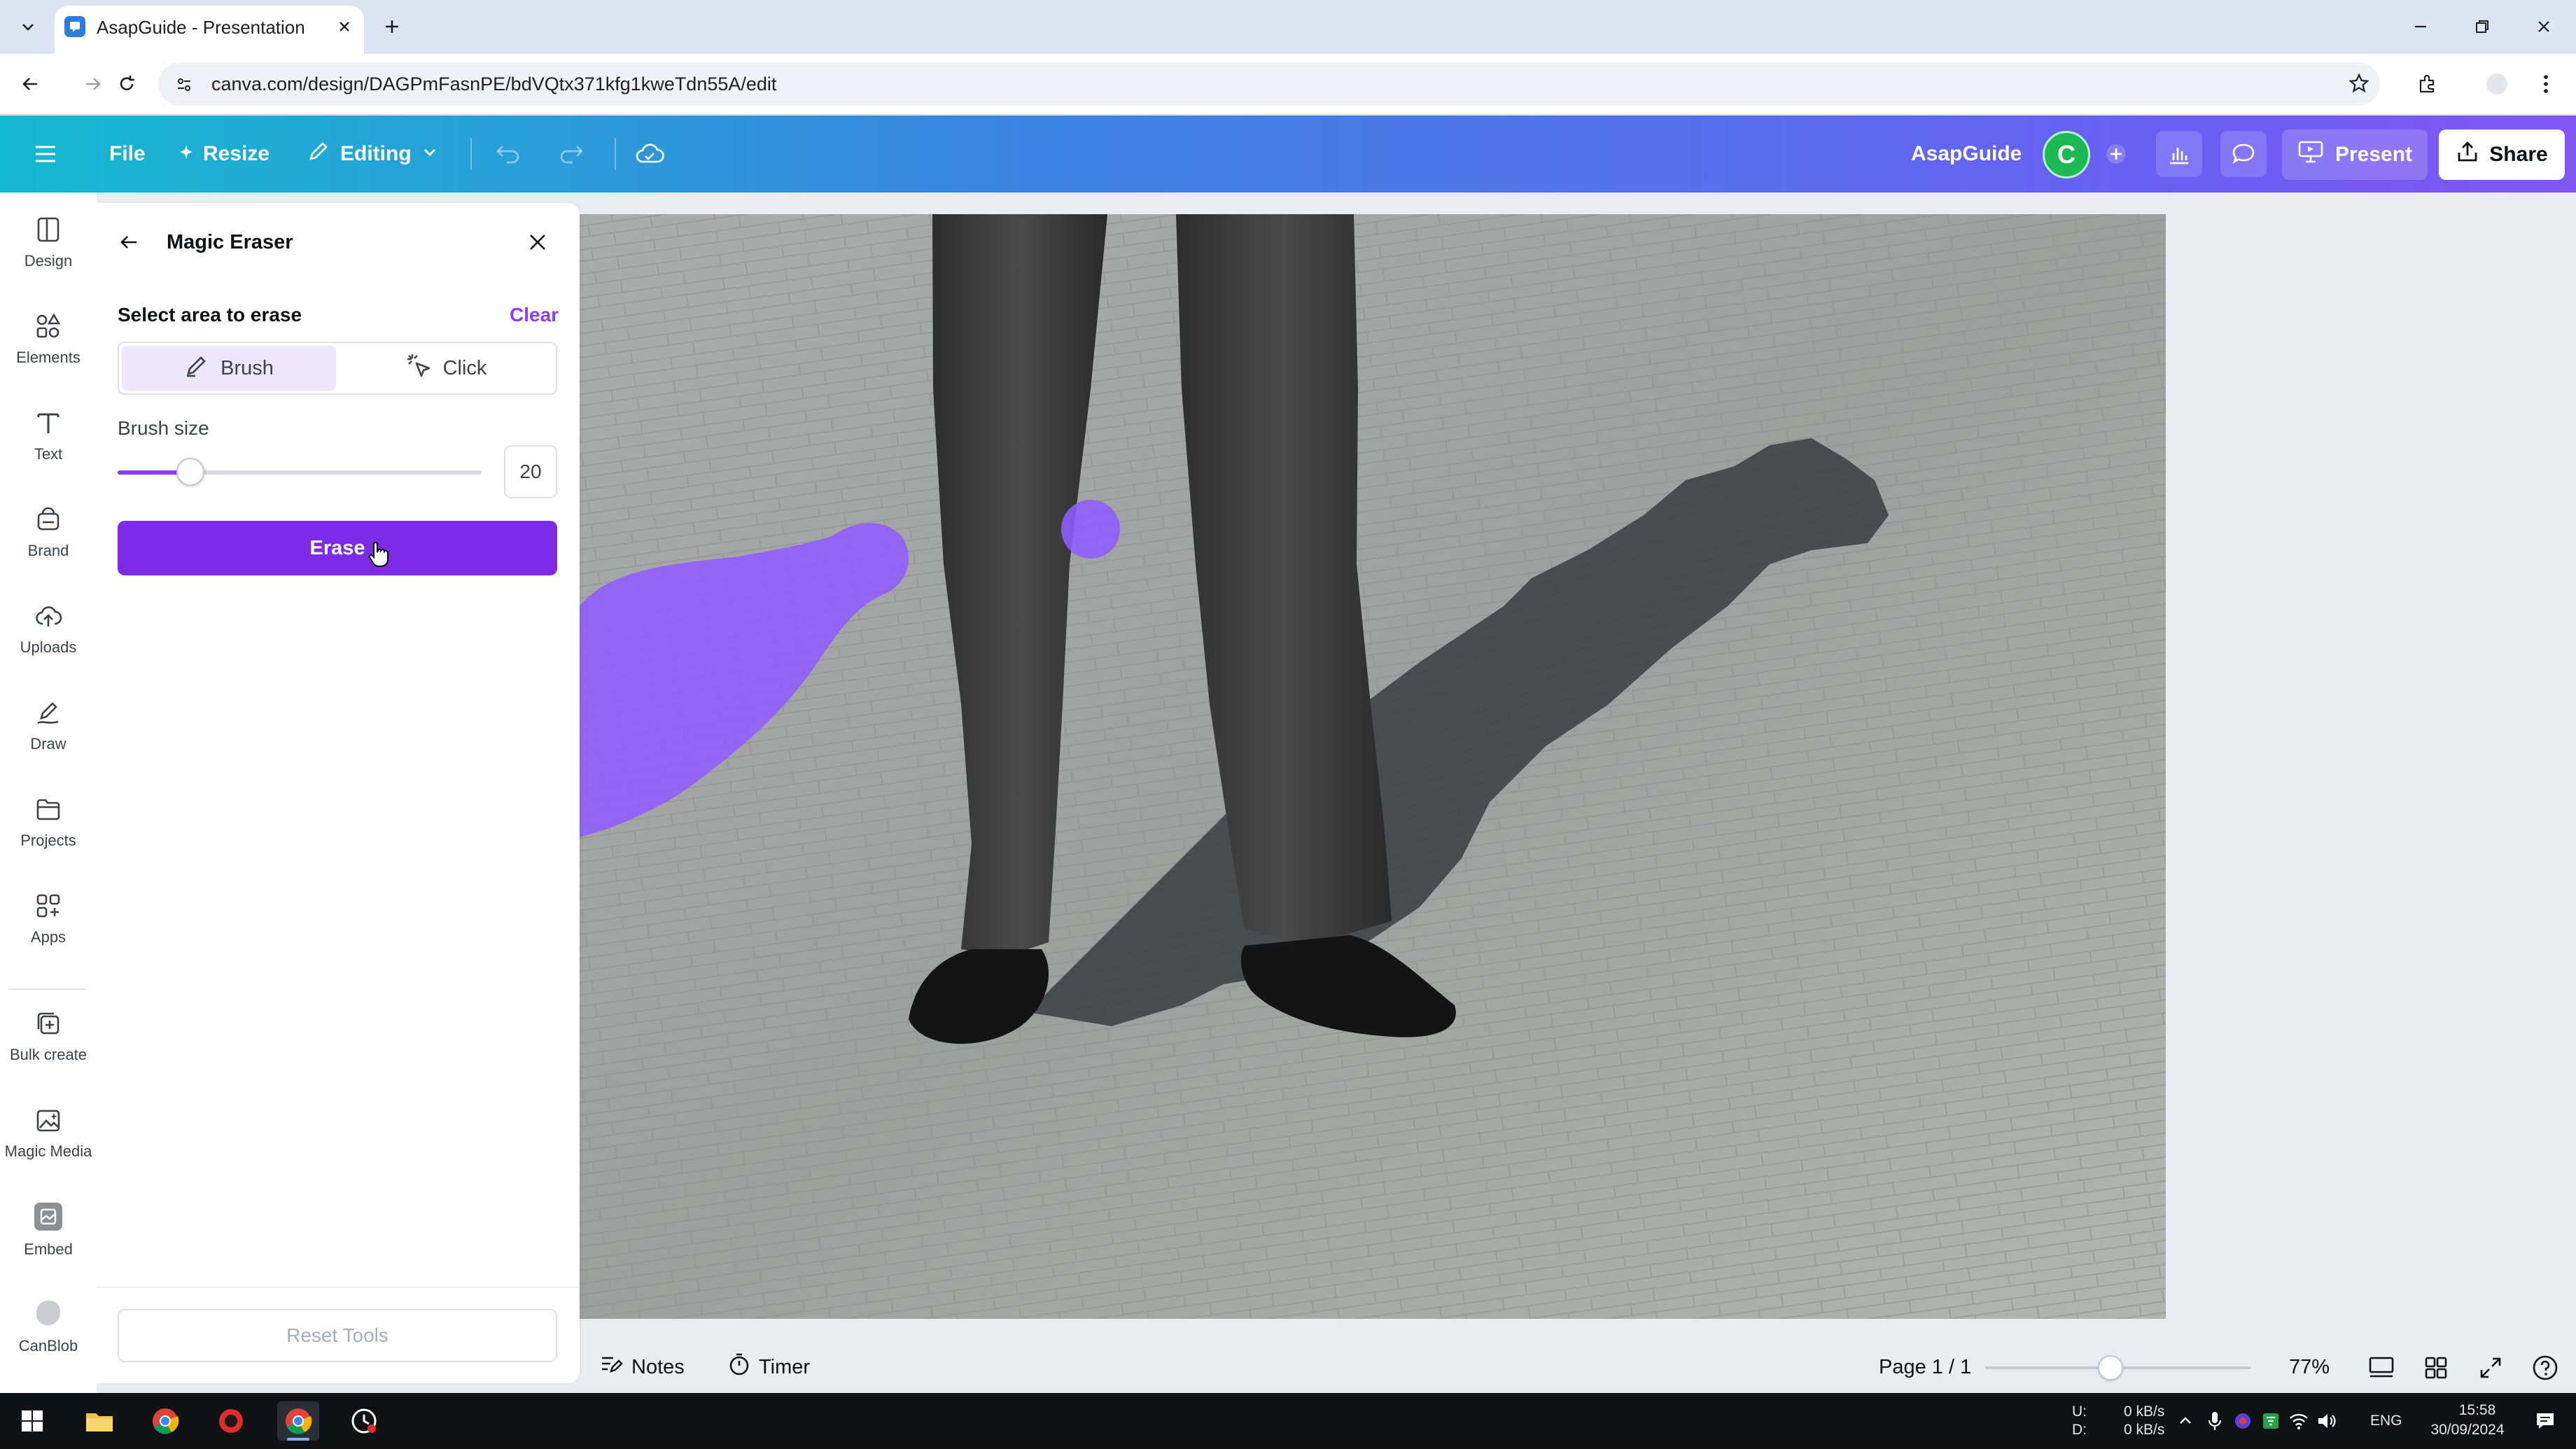  I want to click on grid-view-icon, so click(2436, 1367).